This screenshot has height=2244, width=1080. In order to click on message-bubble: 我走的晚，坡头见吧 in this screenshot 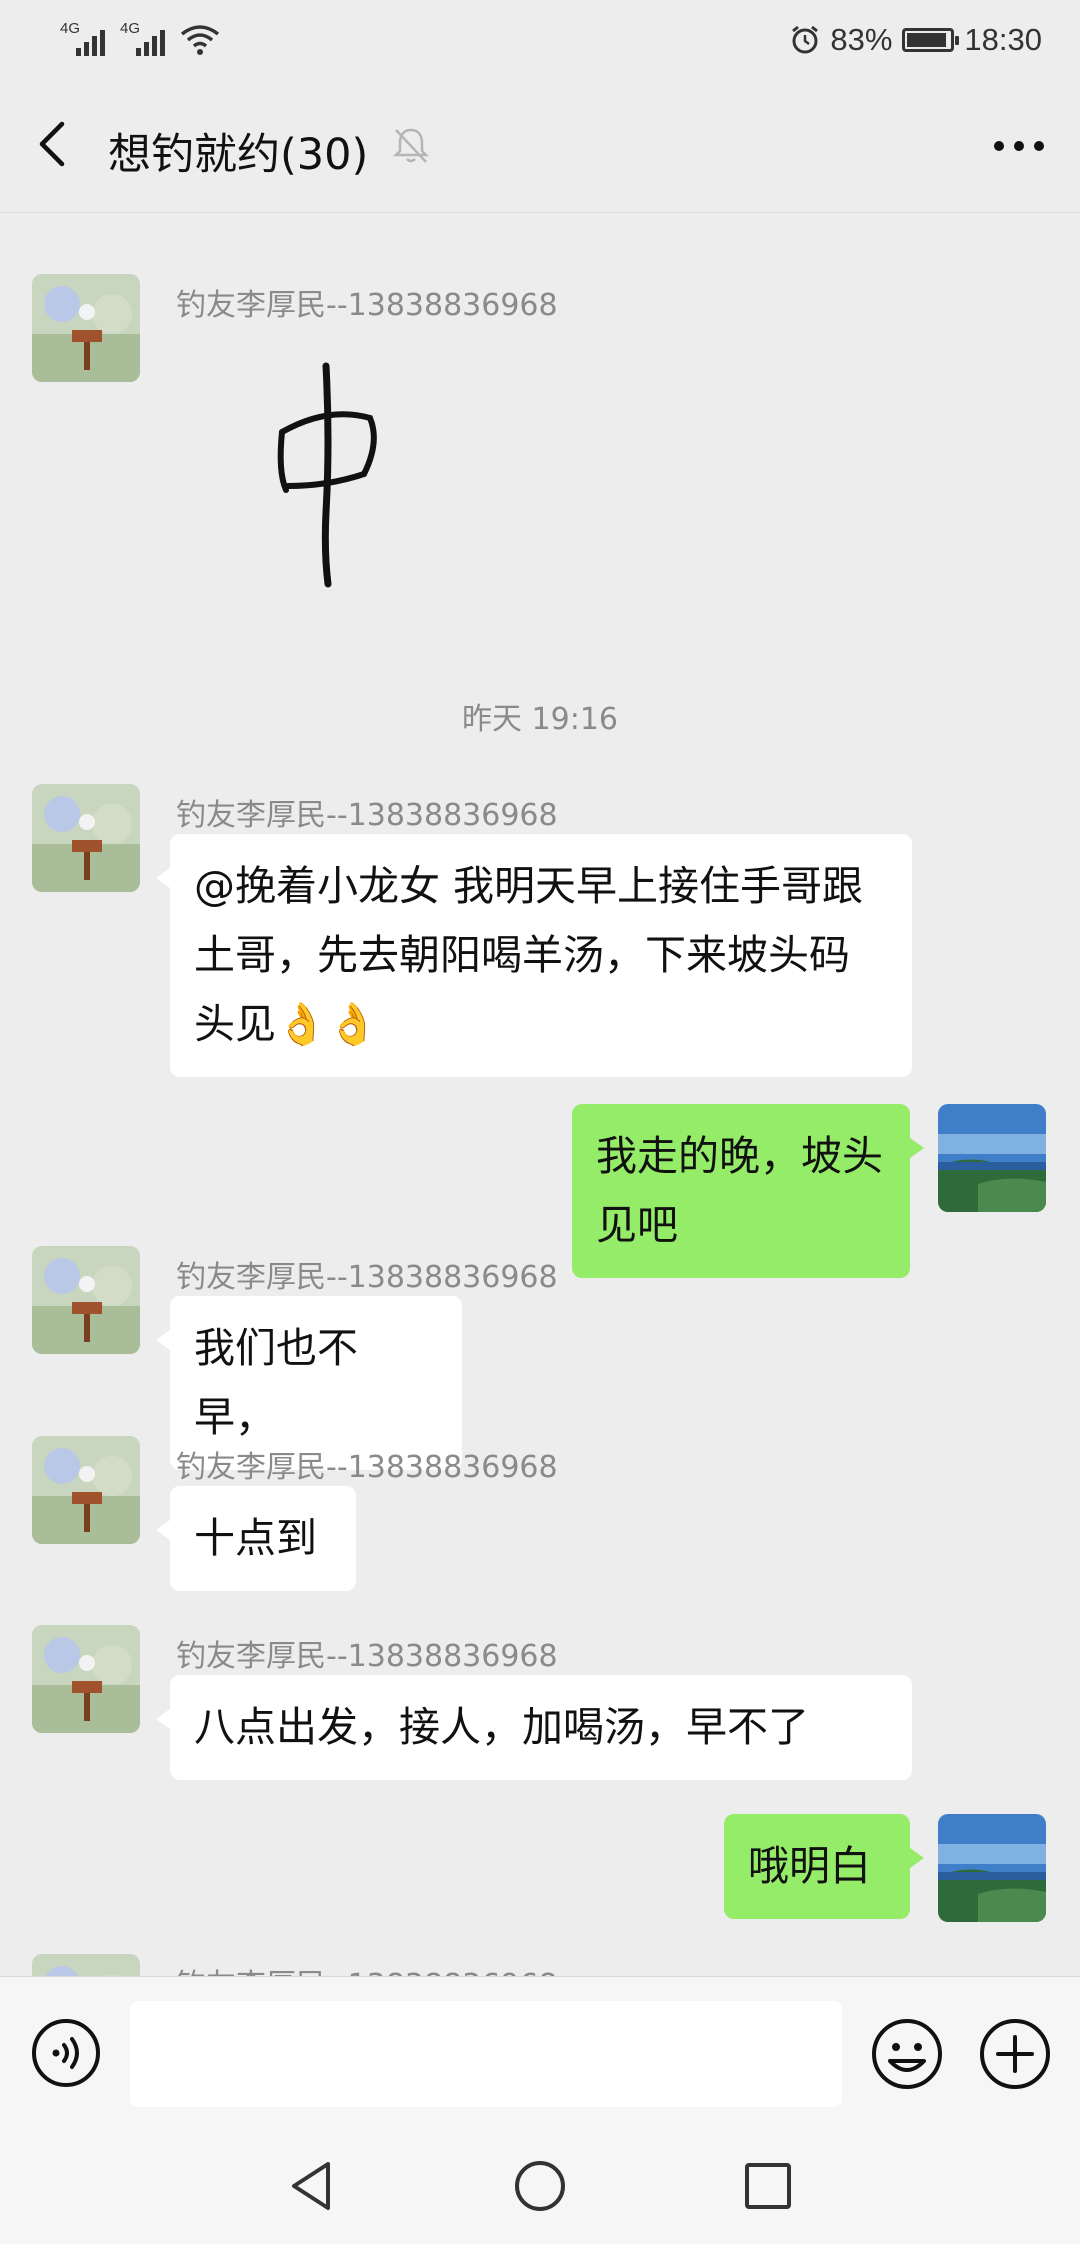, I will do `click(748, 1191)`.